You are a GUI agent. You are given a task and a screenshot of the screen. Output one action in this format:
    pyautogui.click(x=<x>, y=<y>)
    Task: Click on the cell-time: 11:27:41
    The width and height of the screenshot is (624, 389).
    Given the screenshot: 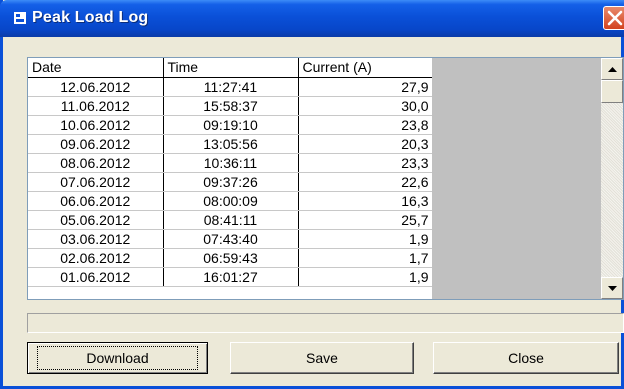 What is the action you would take?
    pyautogui.click(x=231, y=87)
    